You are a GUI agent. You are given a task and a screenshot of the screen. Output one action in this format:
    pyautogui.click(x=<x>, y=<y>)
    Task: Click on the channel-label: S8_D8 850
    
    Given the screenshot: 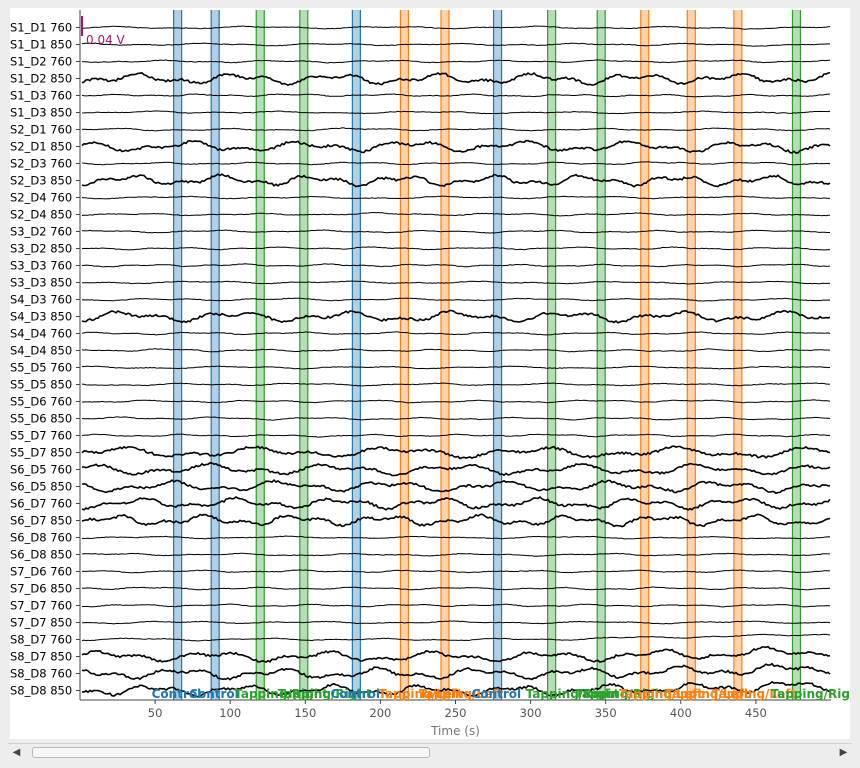 What is the action you would take?
    pyautogui.click(x=41, y=691)
    